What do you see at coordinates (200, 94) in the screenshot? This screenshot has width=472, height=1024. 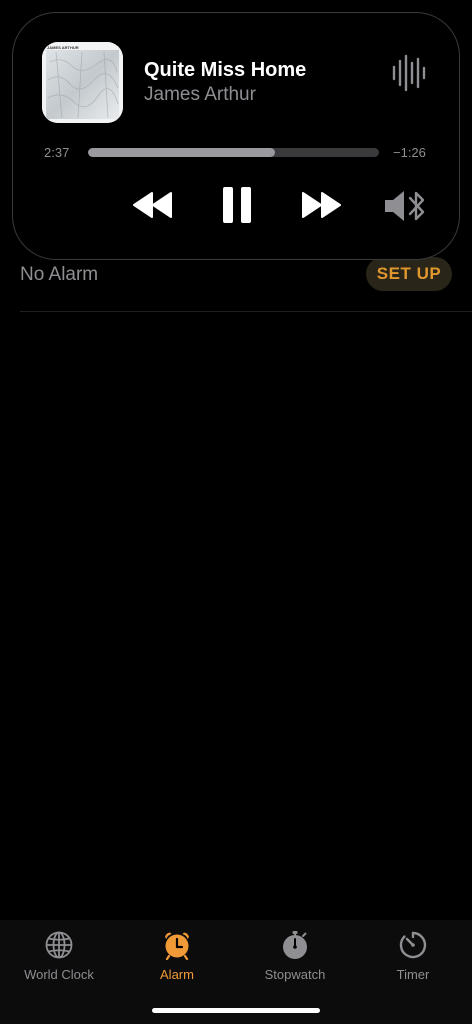 I see `song-artist: James Arthur` at bounding box center [200, 94].